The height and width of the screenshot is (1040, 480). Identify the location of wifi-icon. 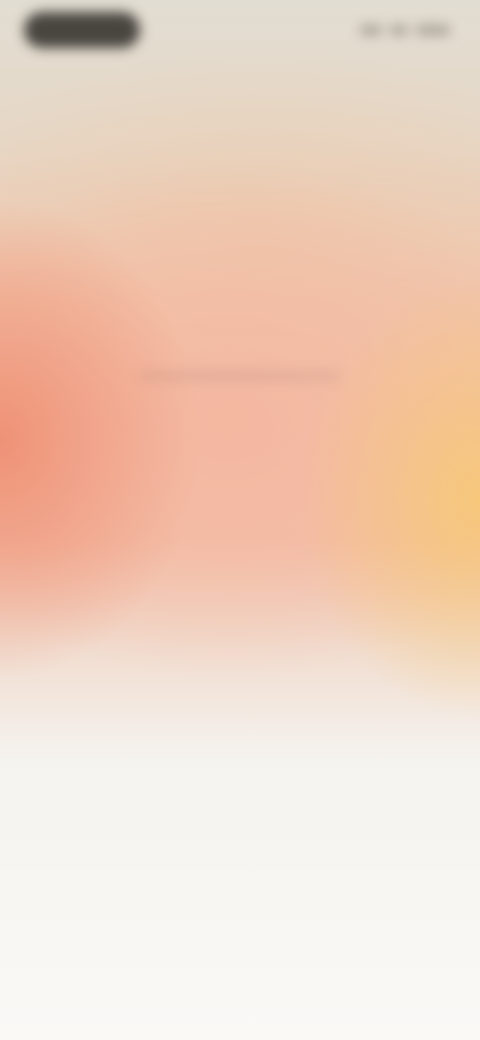
(399, 30).